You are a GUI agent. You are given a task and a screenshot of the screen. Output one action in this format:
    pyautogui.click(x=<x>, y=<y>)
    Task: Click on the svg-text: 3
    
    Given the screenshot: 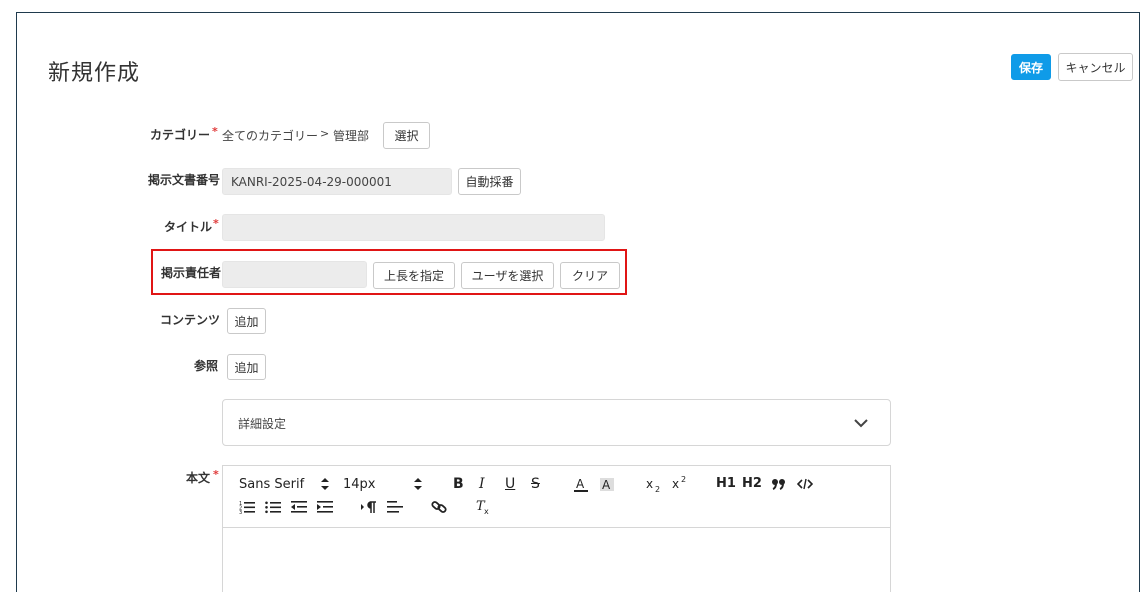 What is the action you would take?
    pyautogui.click(x=240, y=512)
    